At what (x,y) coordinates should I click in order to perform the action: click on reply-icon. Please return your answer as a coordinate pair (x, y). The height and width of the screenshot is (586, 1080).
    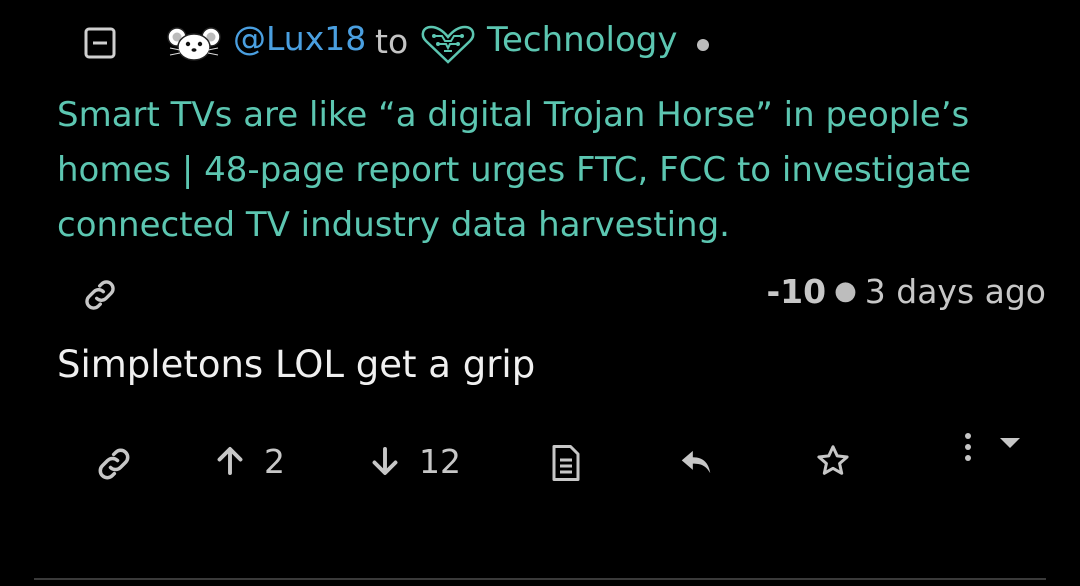
    Looking at the image, I should click on (696, 462).